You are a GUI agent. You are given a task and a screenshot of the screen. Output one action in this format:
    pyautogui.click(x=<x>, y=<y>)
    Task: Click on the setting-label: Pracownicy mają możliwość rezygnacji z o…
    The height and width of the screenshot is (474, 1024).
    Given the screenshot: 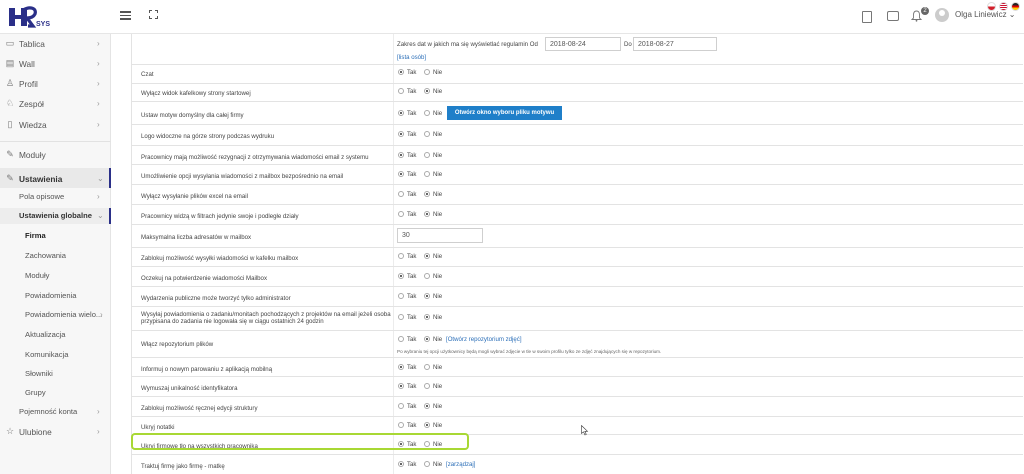 What is the action you would take?
    pyautogui.click(x=255, y=157)
    